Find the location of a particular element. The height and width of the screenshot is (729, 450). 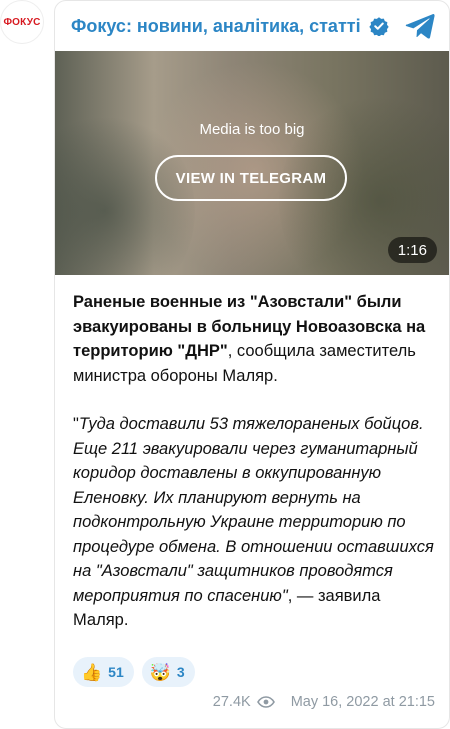

view-in-telegram-button: VIEW IN TELEGRAM is located at coordinates (251, 178).